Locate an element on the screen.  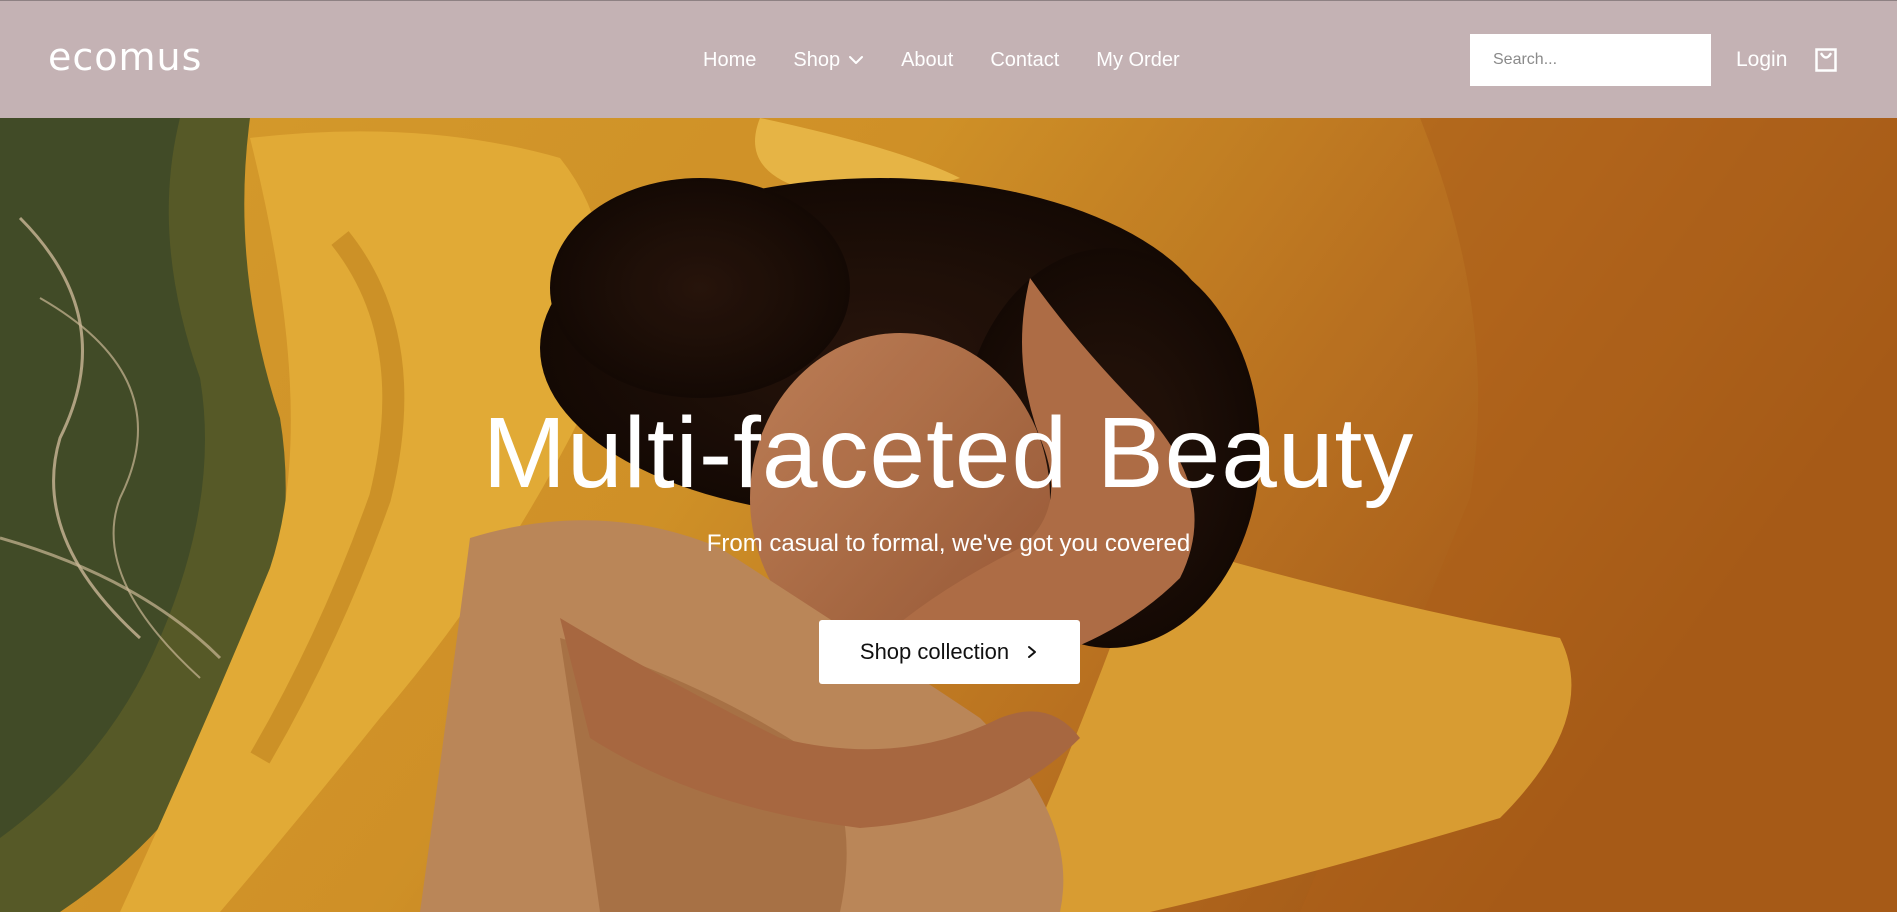
brand-logo: ecomus is located at coordinates (136, 57).